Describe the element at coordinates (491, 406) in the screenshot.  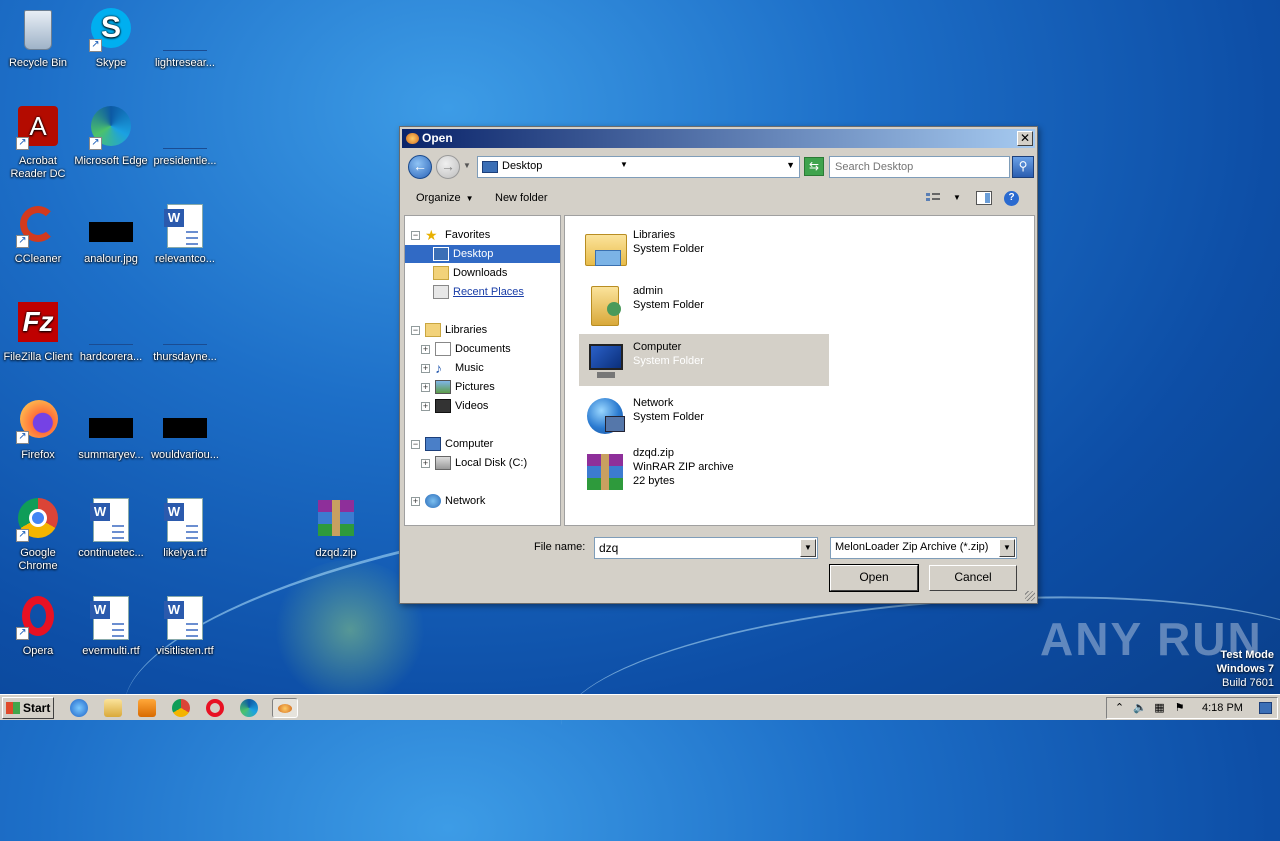
I see `tree-item-videos: + Videos` at that location.